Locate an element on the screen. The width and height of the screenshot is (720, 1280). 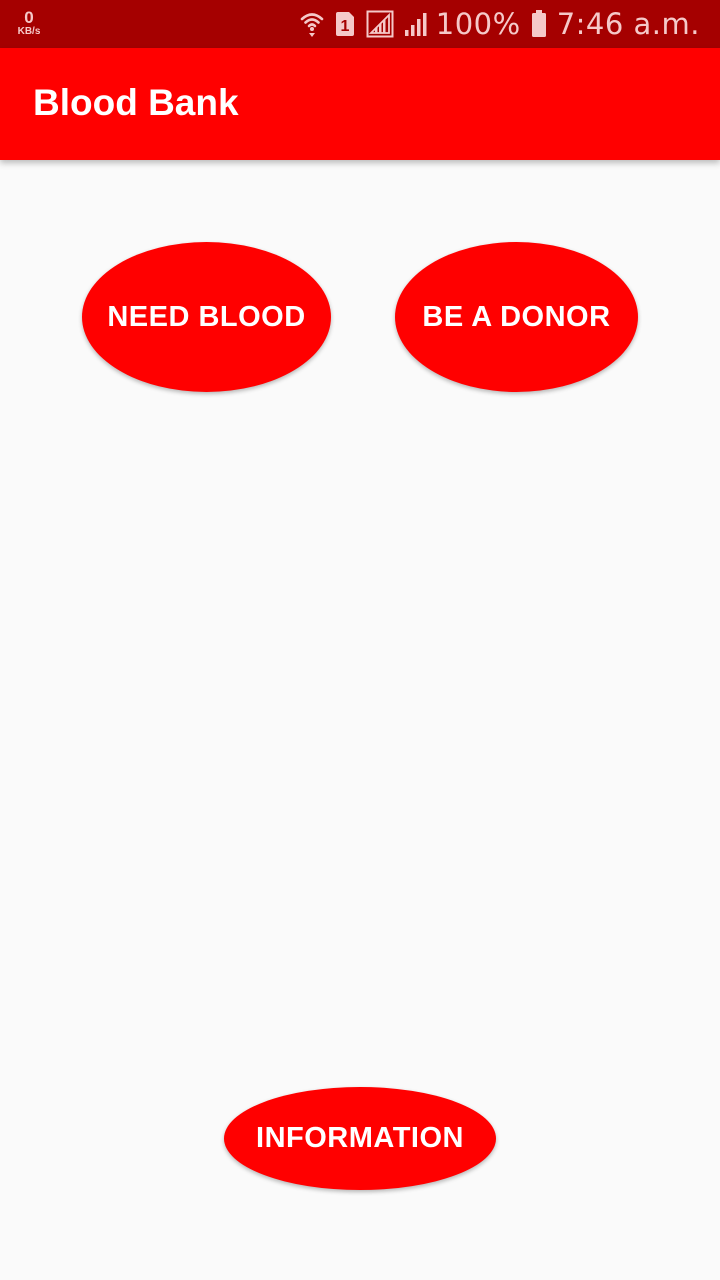
wifi-icon is located at coordinates (312, 24).